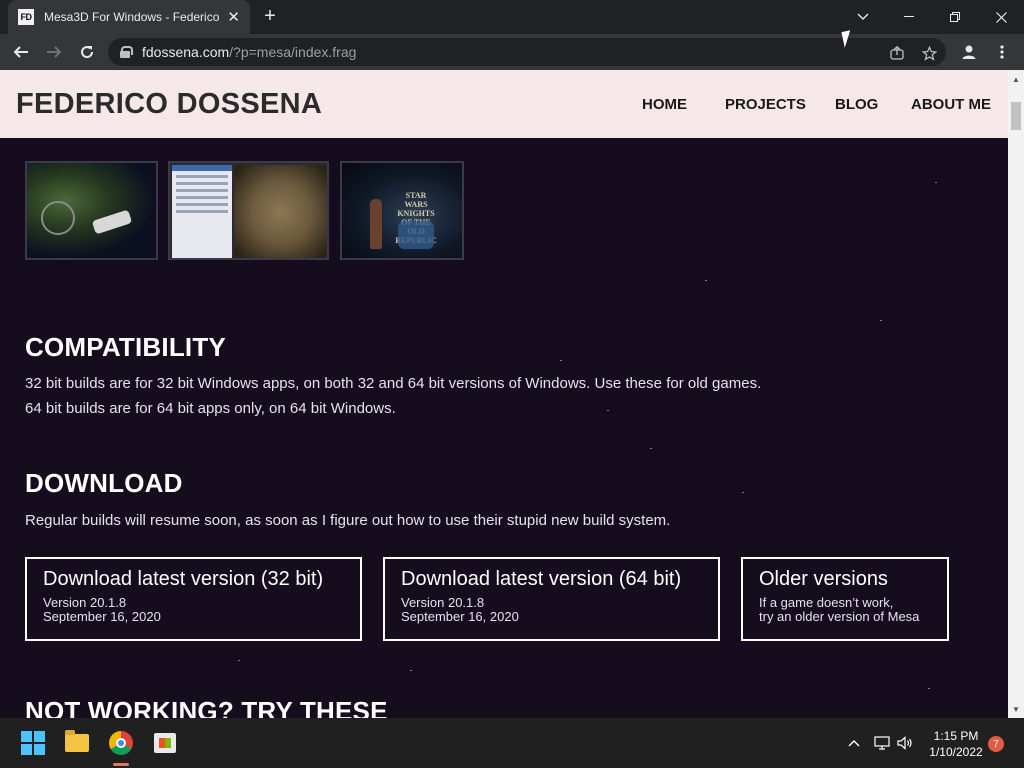  I want to click on browser-toolbar: fdossena.com/?p=mesa/index.frag, so click(512, 52).